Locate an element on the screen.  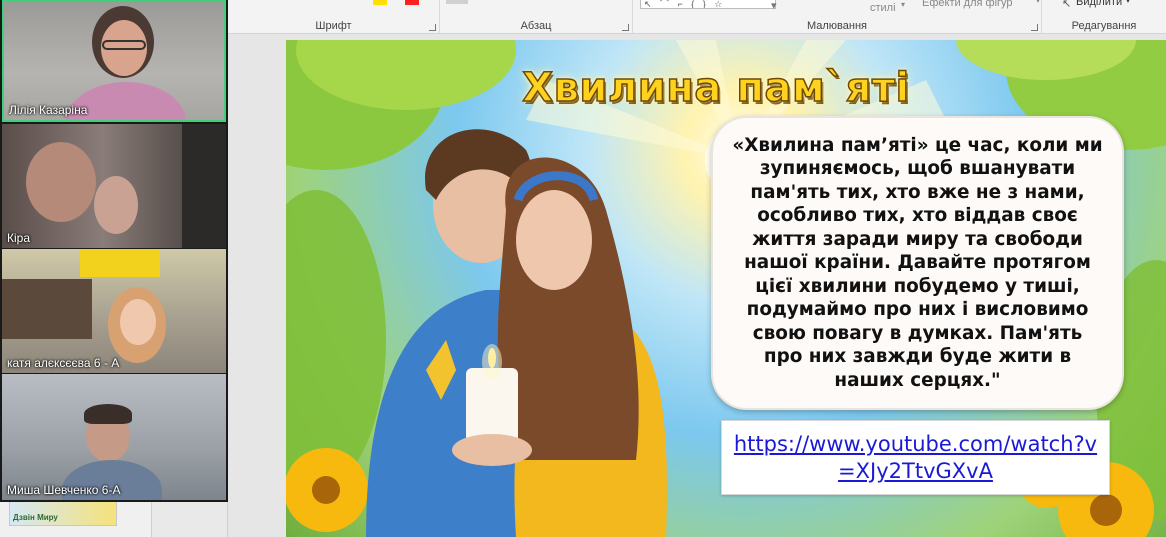
participant-1-glasses is located at coordinates (124, 45).